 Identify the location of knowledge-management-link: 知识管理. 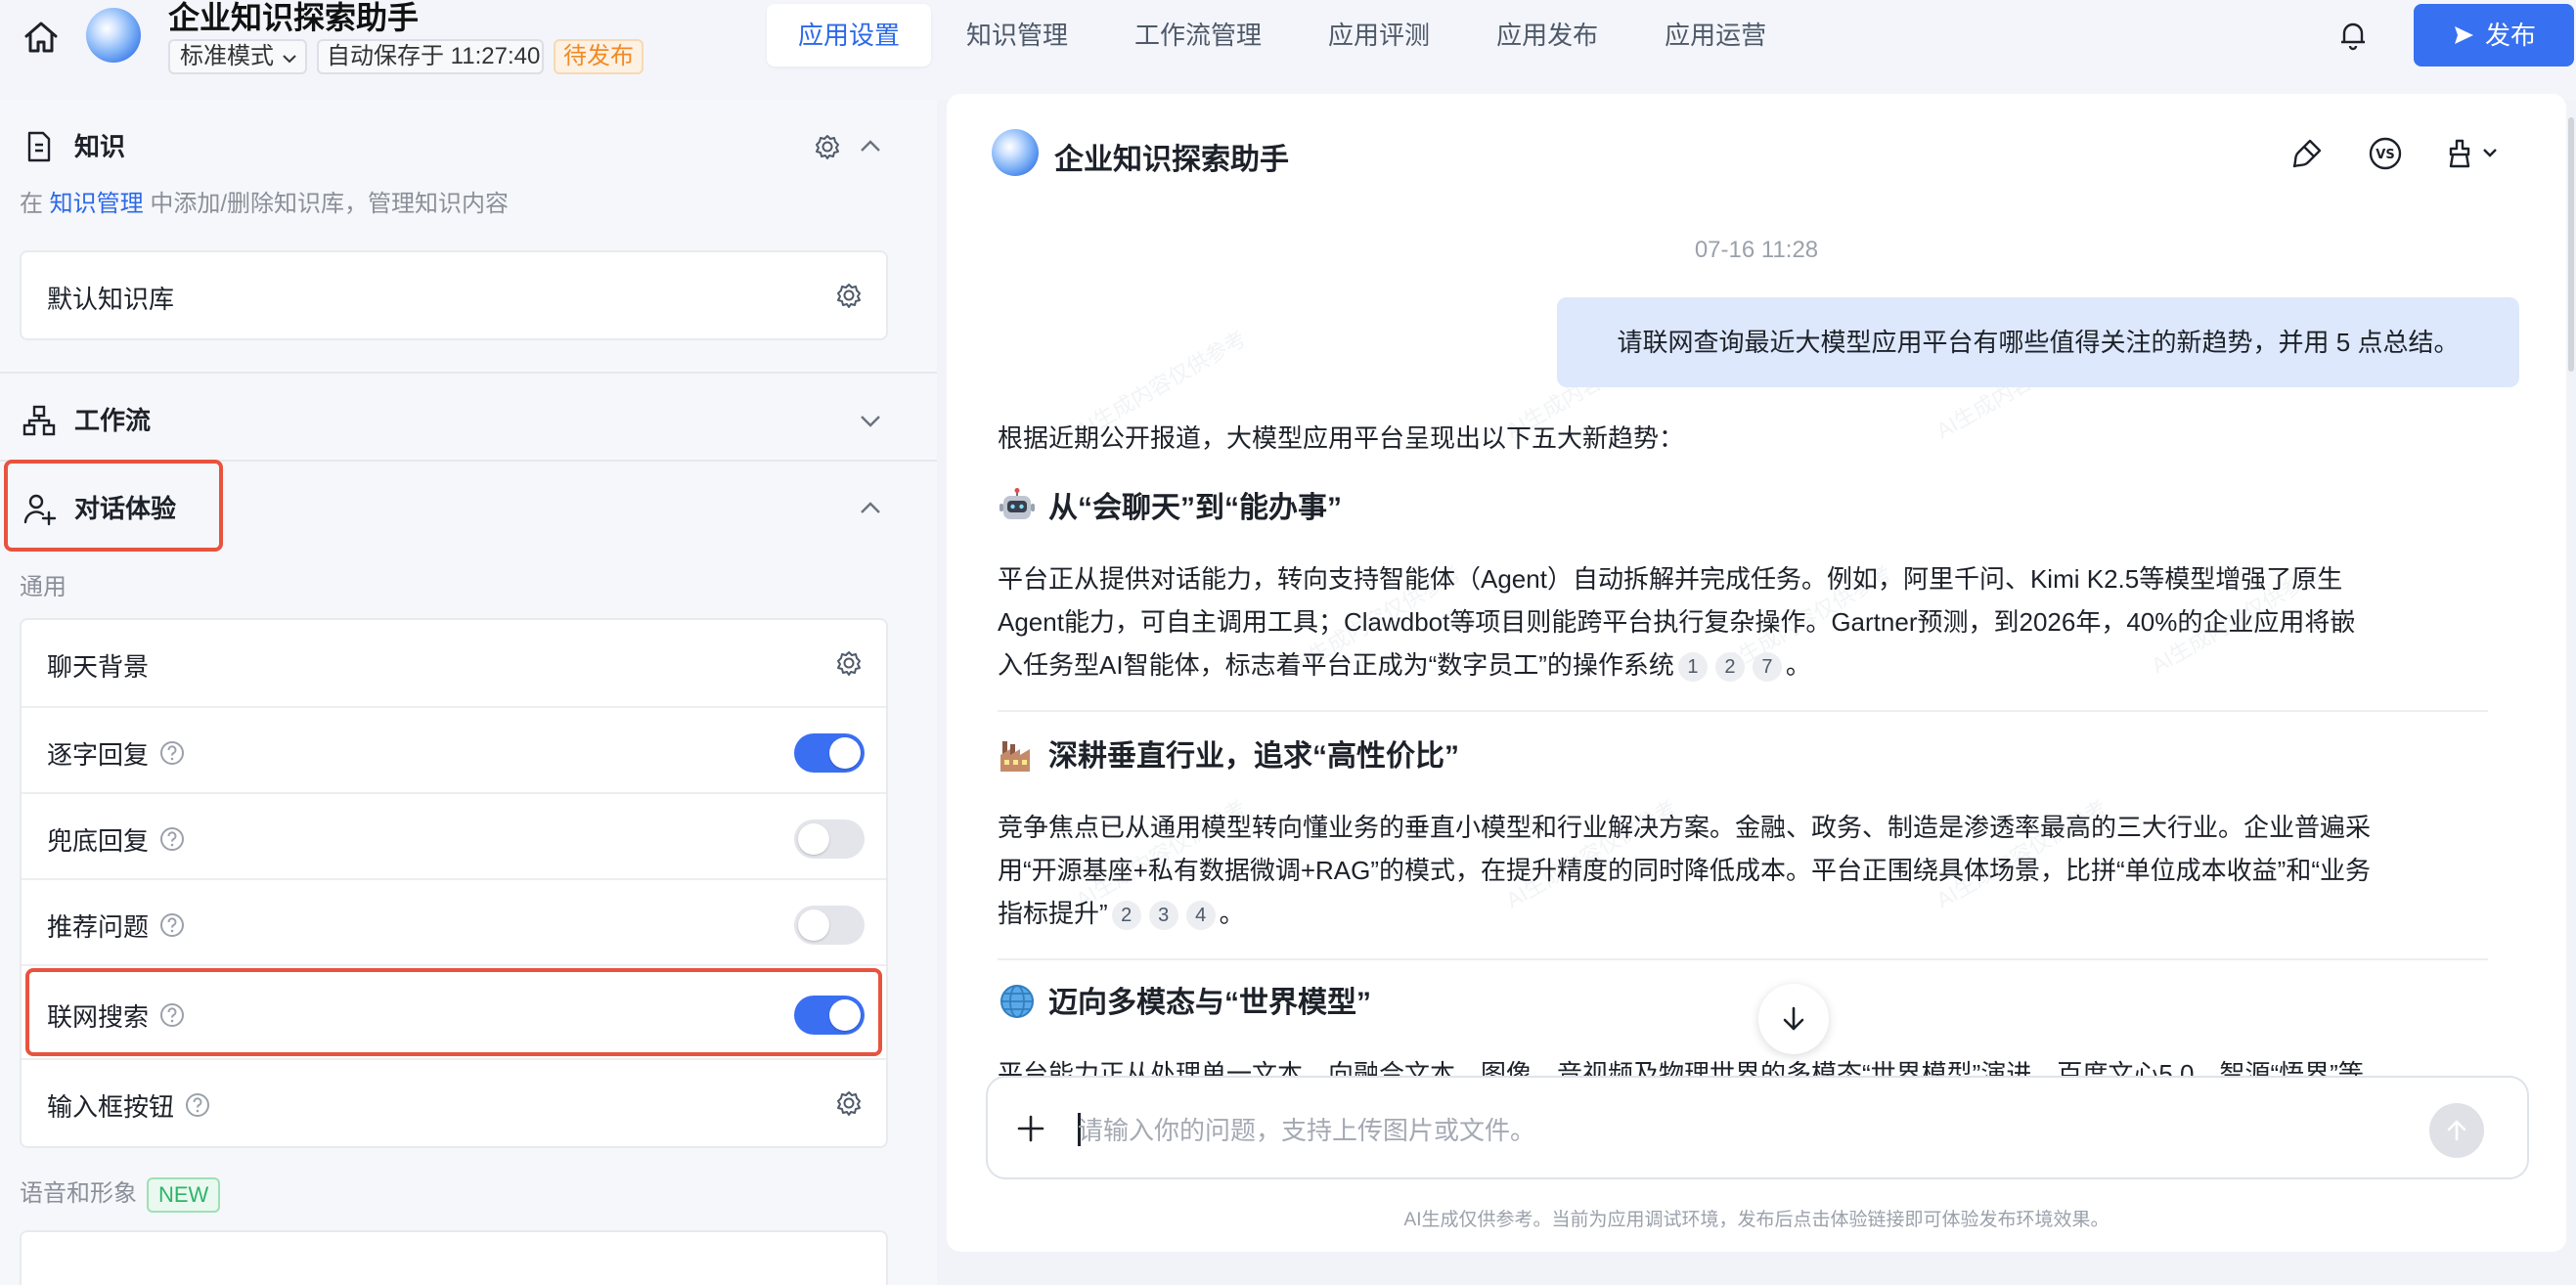
(97, 204).